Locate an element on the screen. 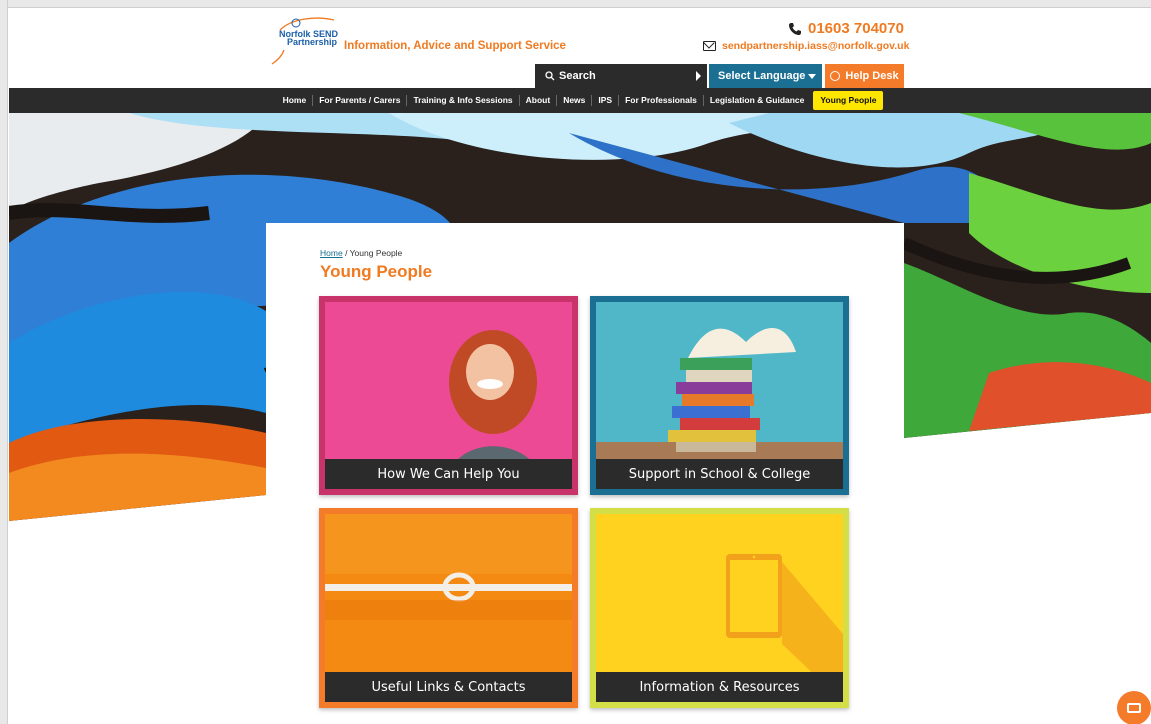  mail-icon is located at coordinates (709, 46).